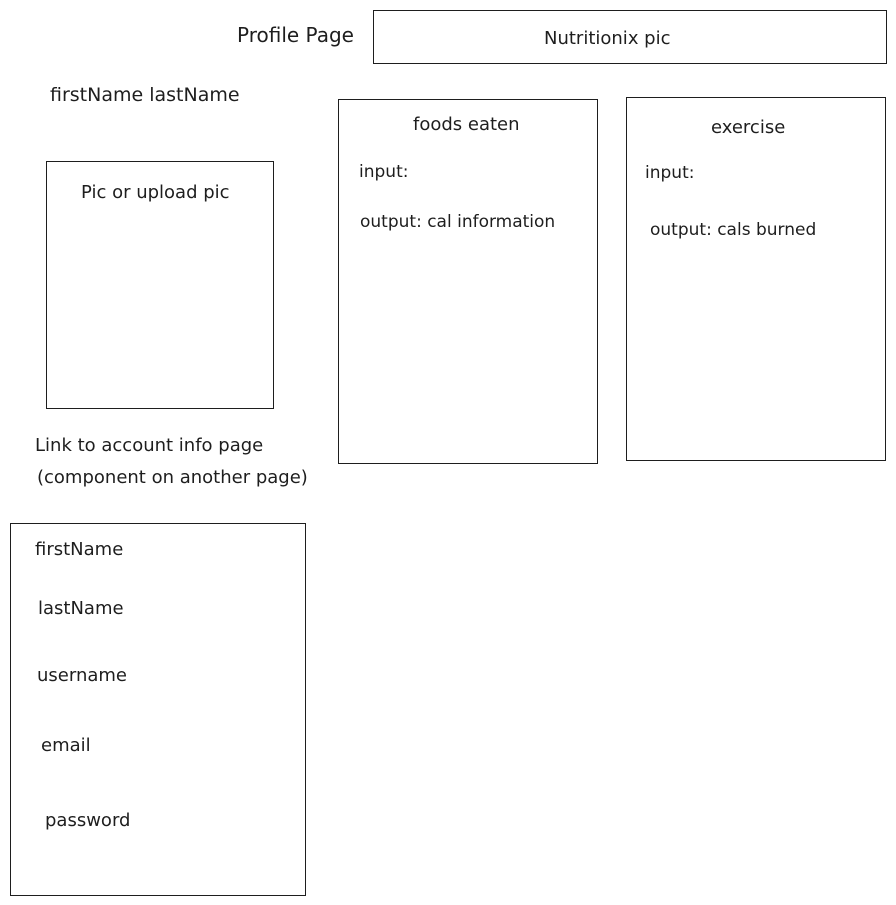  I want to click on profile-pic-box: Pic or upload pic, so click(160, 285).